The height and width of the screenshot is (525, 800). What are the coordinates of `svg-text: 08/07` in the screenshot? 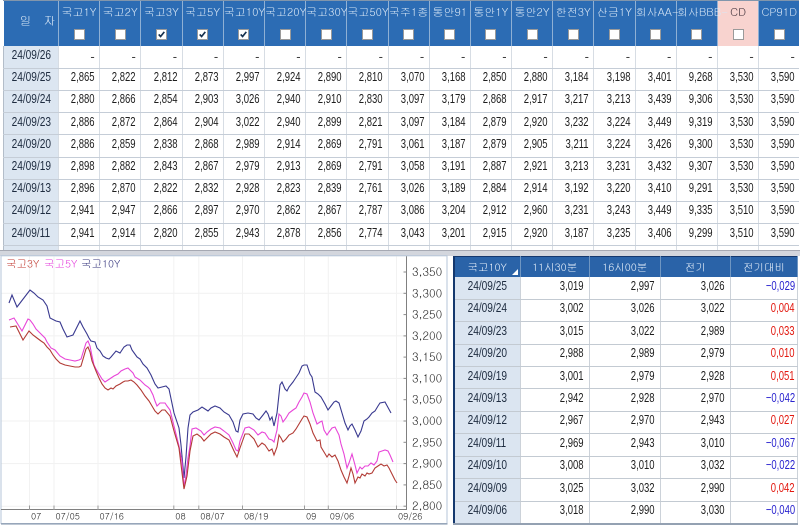 It's located at (212, 516).